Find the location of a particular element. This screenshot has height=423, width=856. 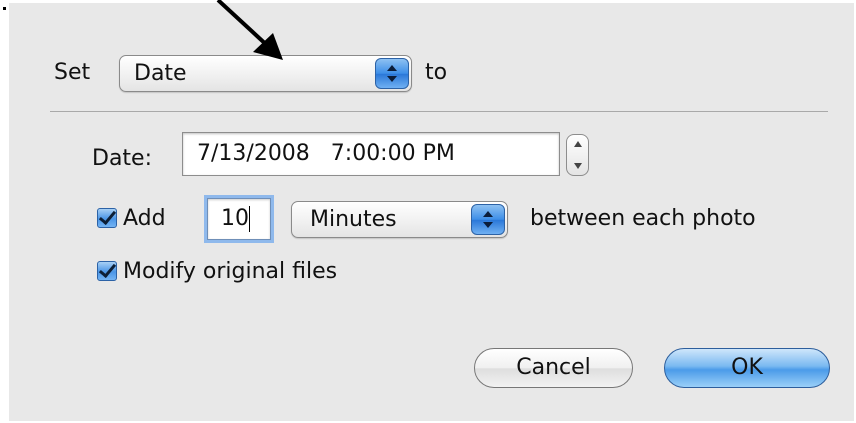

unit-value: Minutes is located at coordinates (353, 219).